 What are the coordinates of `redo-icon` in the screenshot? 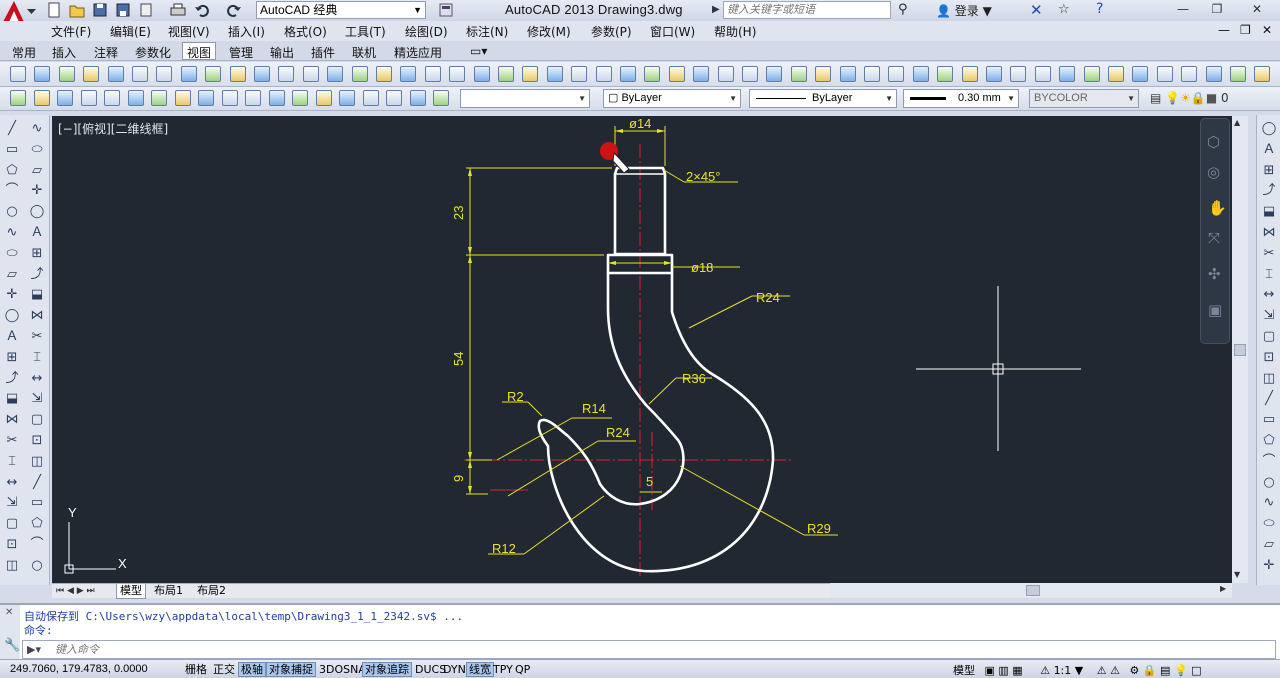 It's located at (234, 10).